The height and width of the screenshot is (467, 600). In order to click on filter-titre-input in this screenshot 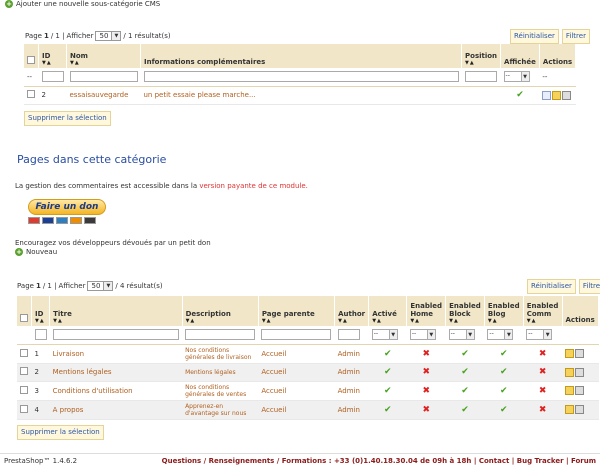, I will do `click(115, 335)`.